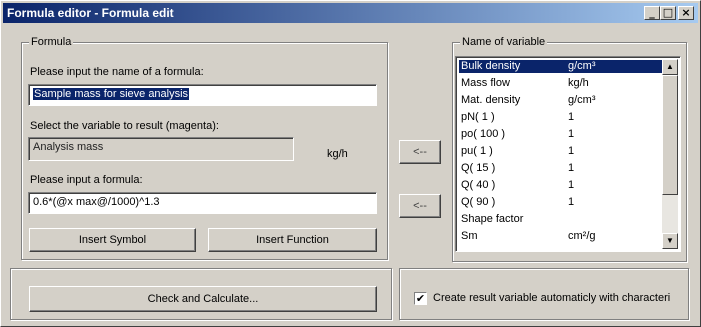 The height and width of the screenshot is (327, 701). I want to click on variable-list-scrollbar: ▲ ▼, so click(670, 154).